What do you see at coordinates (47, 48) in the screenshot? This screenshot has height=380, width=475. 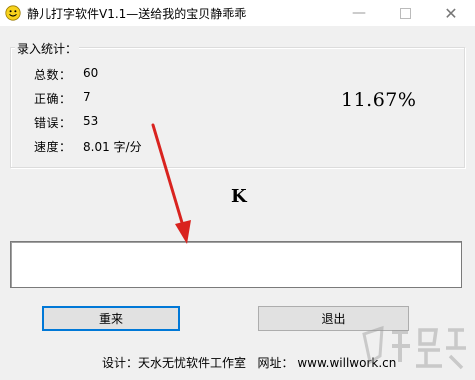 I see `stats-legend: 录入统计：` at bounding box center [47, 48].